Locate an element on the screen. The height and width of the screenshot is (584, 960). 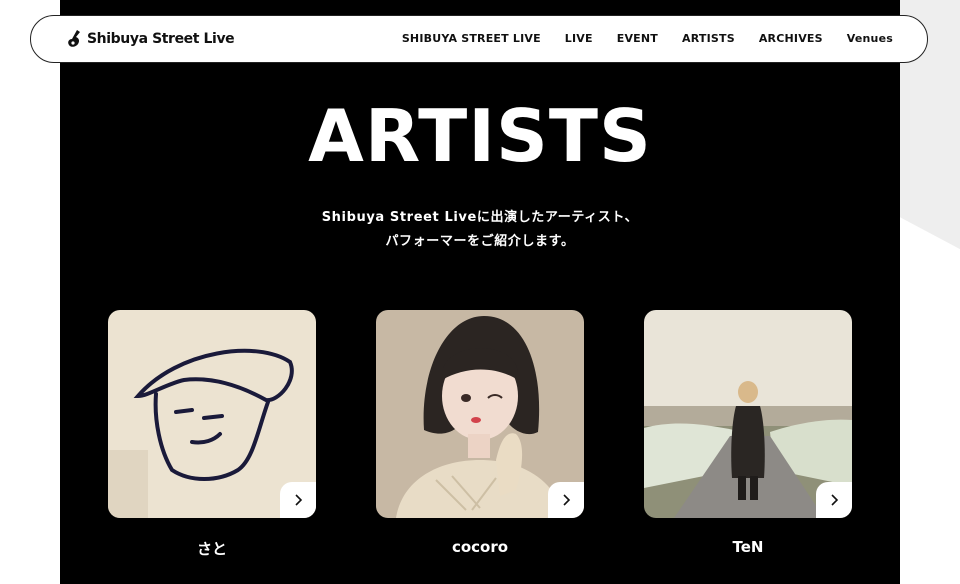
artist-name: さと is located at coordinates (212, 548).